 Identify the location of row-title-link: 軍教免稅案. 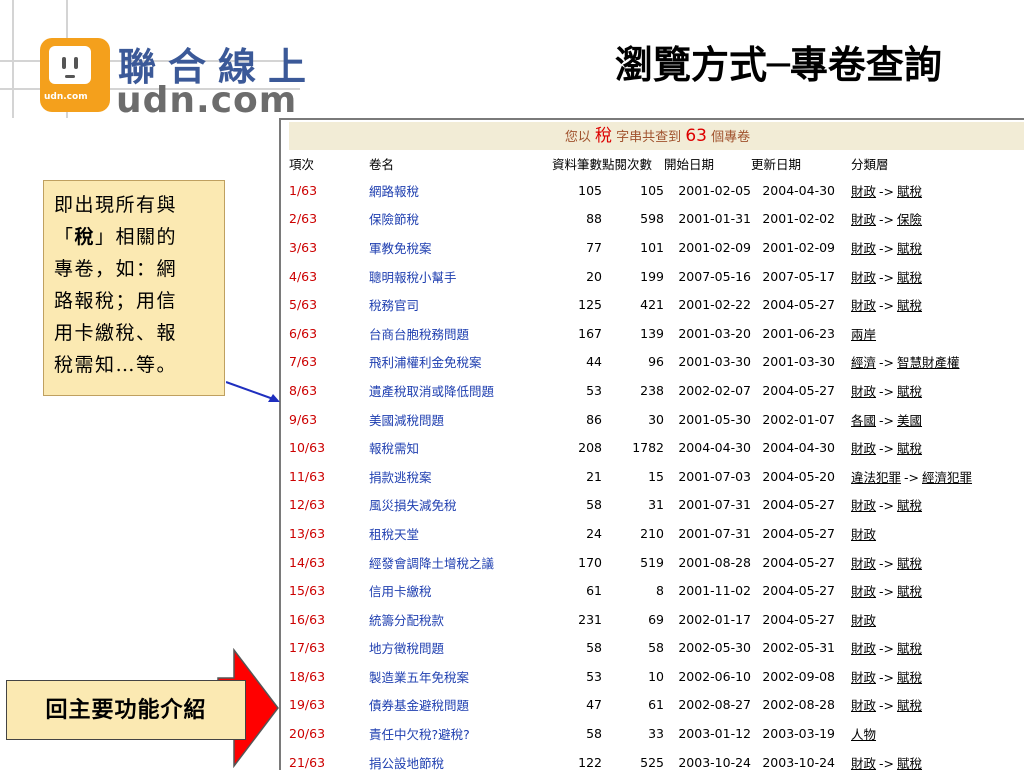
(460, 247).